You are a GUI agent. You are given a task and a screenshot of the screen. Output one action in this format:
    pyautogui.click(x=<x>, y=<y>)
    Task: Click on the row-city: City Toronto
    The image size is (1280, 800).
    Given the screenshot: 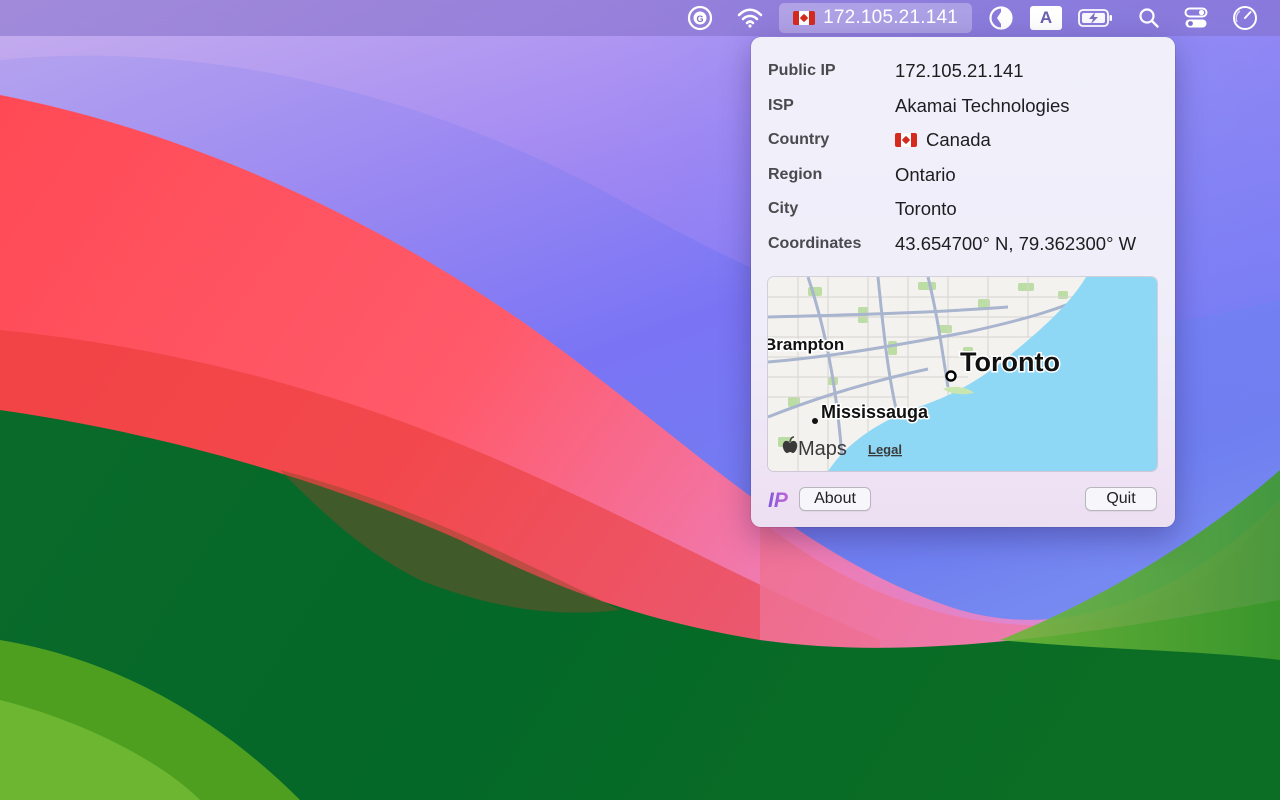 What is the action you would take?
    pyautogui.click(x=966, y=209)
    